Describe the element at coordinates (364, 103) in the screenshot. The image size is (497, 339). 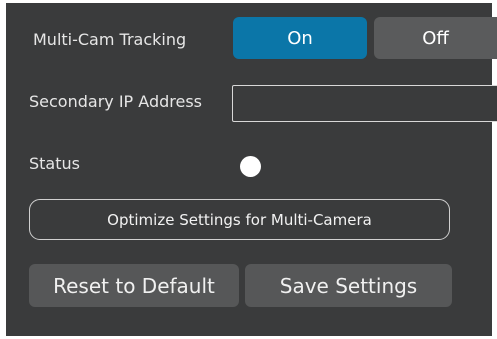
I see `secondary-ip-input` at that location.